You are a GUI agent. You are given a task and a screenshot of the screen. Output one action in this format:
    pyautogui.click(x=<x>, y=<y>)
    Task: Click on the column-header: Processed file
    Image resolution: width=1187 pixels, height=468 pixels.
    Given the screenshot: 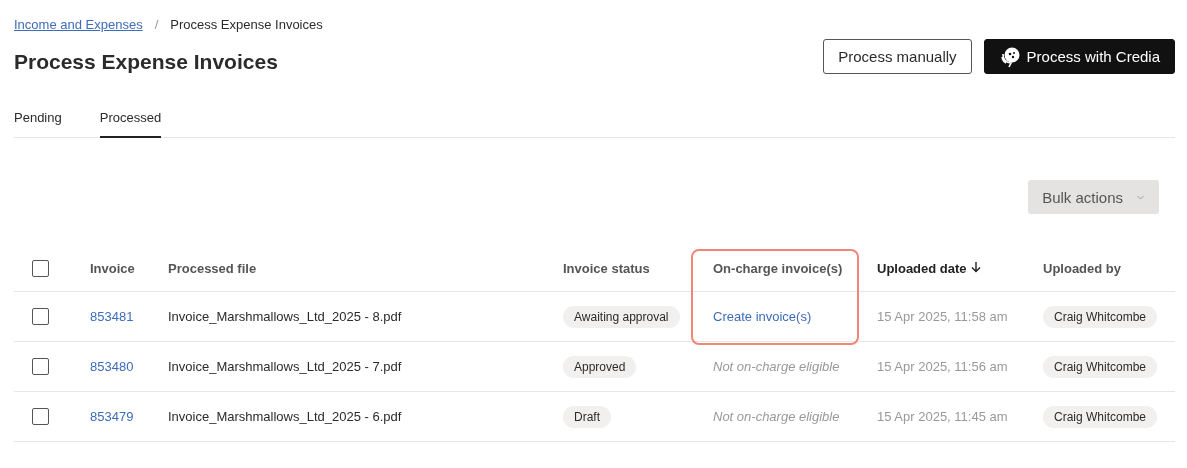 What is the action you would take?
    pyautogui.click(x=212, y=268)
    